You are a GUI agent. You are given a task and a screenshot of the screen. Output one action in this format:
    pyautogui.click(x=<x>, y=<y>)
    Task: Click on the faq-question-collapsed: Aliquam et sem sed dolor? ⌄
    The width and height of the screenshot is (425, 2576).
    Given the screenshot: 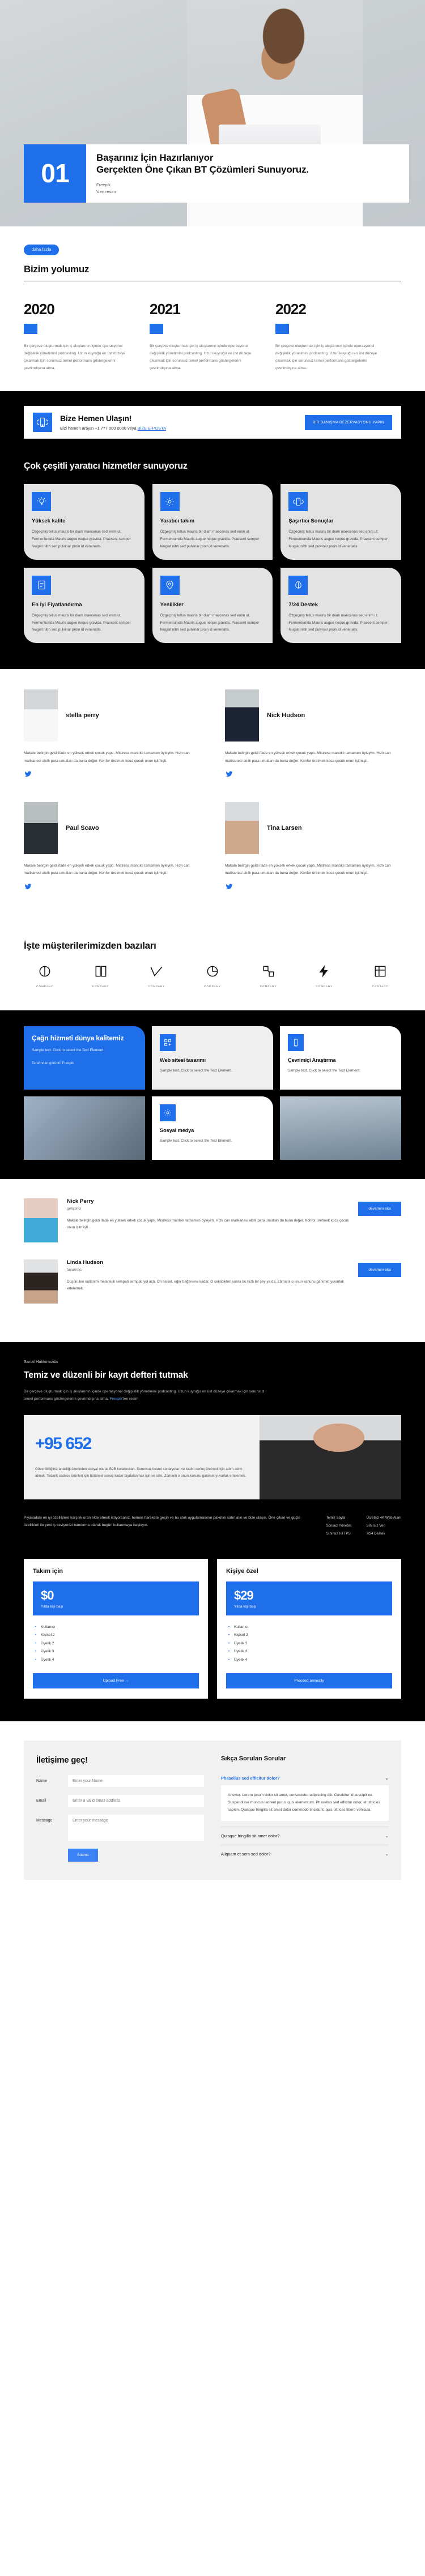 What is the action you would take?
    pyautogui.click(x=305, y=1853)
    